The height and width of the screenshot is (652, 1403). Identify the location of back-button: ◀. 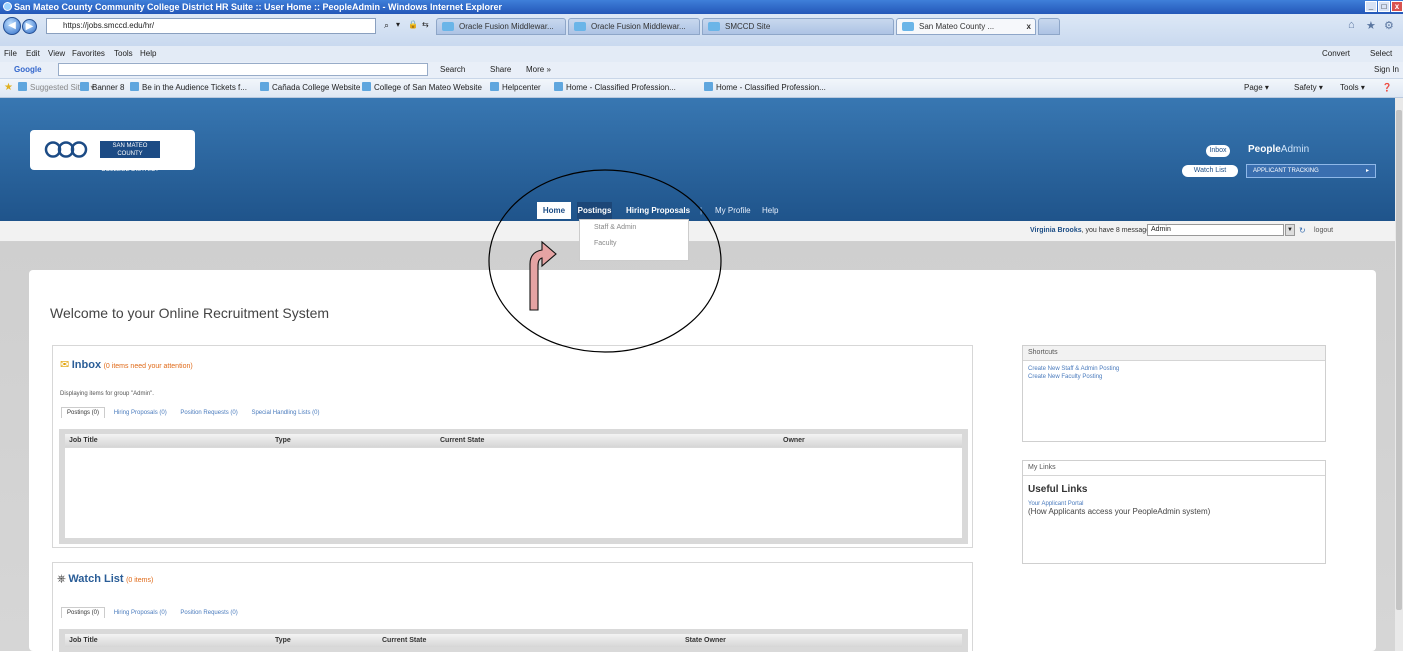
(12, 26).